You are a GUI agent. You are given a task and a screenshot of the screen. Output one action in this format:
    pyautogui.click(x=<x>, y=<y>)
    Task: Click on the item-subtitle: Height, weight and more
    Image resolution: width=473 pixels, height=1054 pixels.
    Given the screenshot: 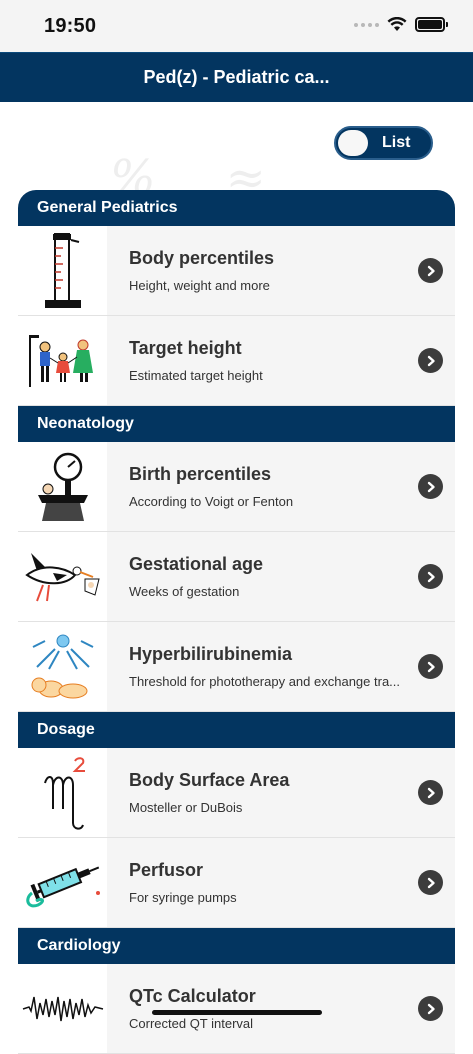 What is the action you would take?
    pyautogui.click(x=199, y=285)
    